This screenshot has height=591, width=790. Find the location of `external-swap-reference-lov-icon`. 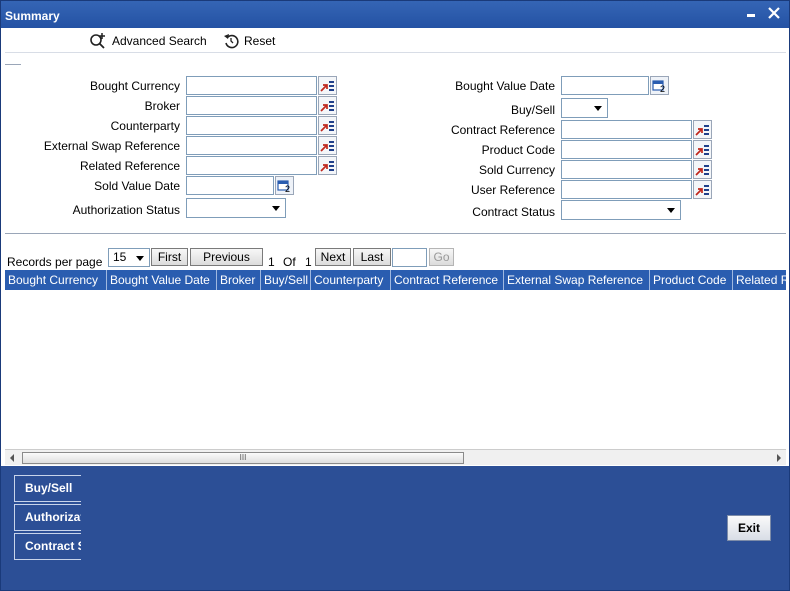

external-swap-reference-lov-icon is located at coordinates (327, 145).